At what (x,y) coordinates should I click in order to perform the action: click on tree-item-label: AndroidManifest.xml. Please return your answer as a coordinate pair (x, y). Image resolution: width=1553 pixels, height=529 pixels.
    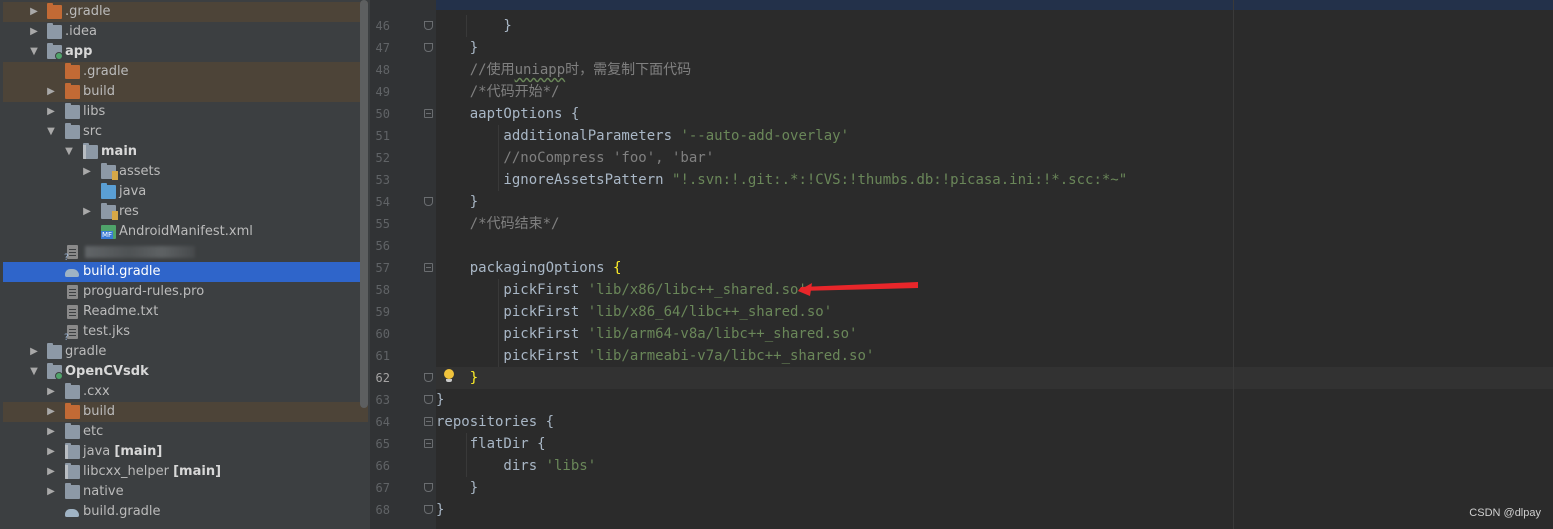
    Looking at the image, I should click on (186, 231).